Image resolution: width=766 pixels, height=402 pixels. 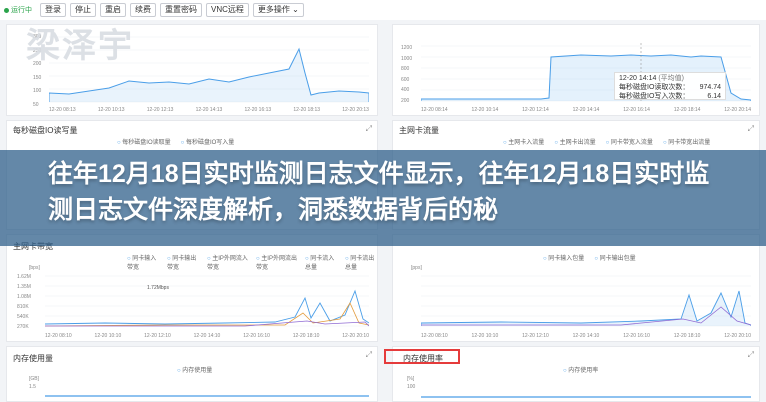 What do you see at coordinates (258, 110) in the screenshot?
I see `x-tick: 12-20 16:13` at bounding box center [258, 110].